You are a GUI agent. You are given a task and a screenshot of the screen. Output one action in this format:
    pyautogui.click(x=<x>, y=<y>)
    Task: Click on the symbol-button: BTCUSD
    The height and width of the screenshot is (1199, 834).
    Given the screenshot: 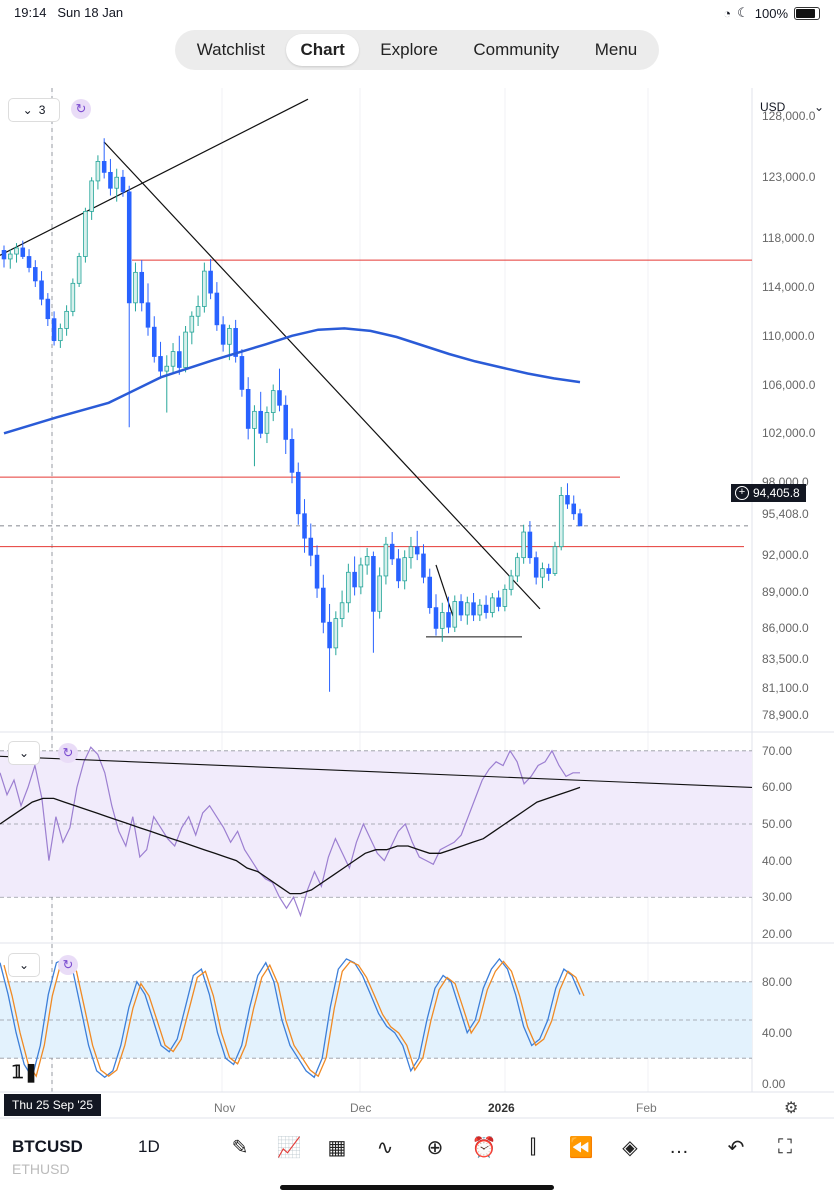 What is the action you would take?
    pyautogui.click(x=47, y=1147)
    